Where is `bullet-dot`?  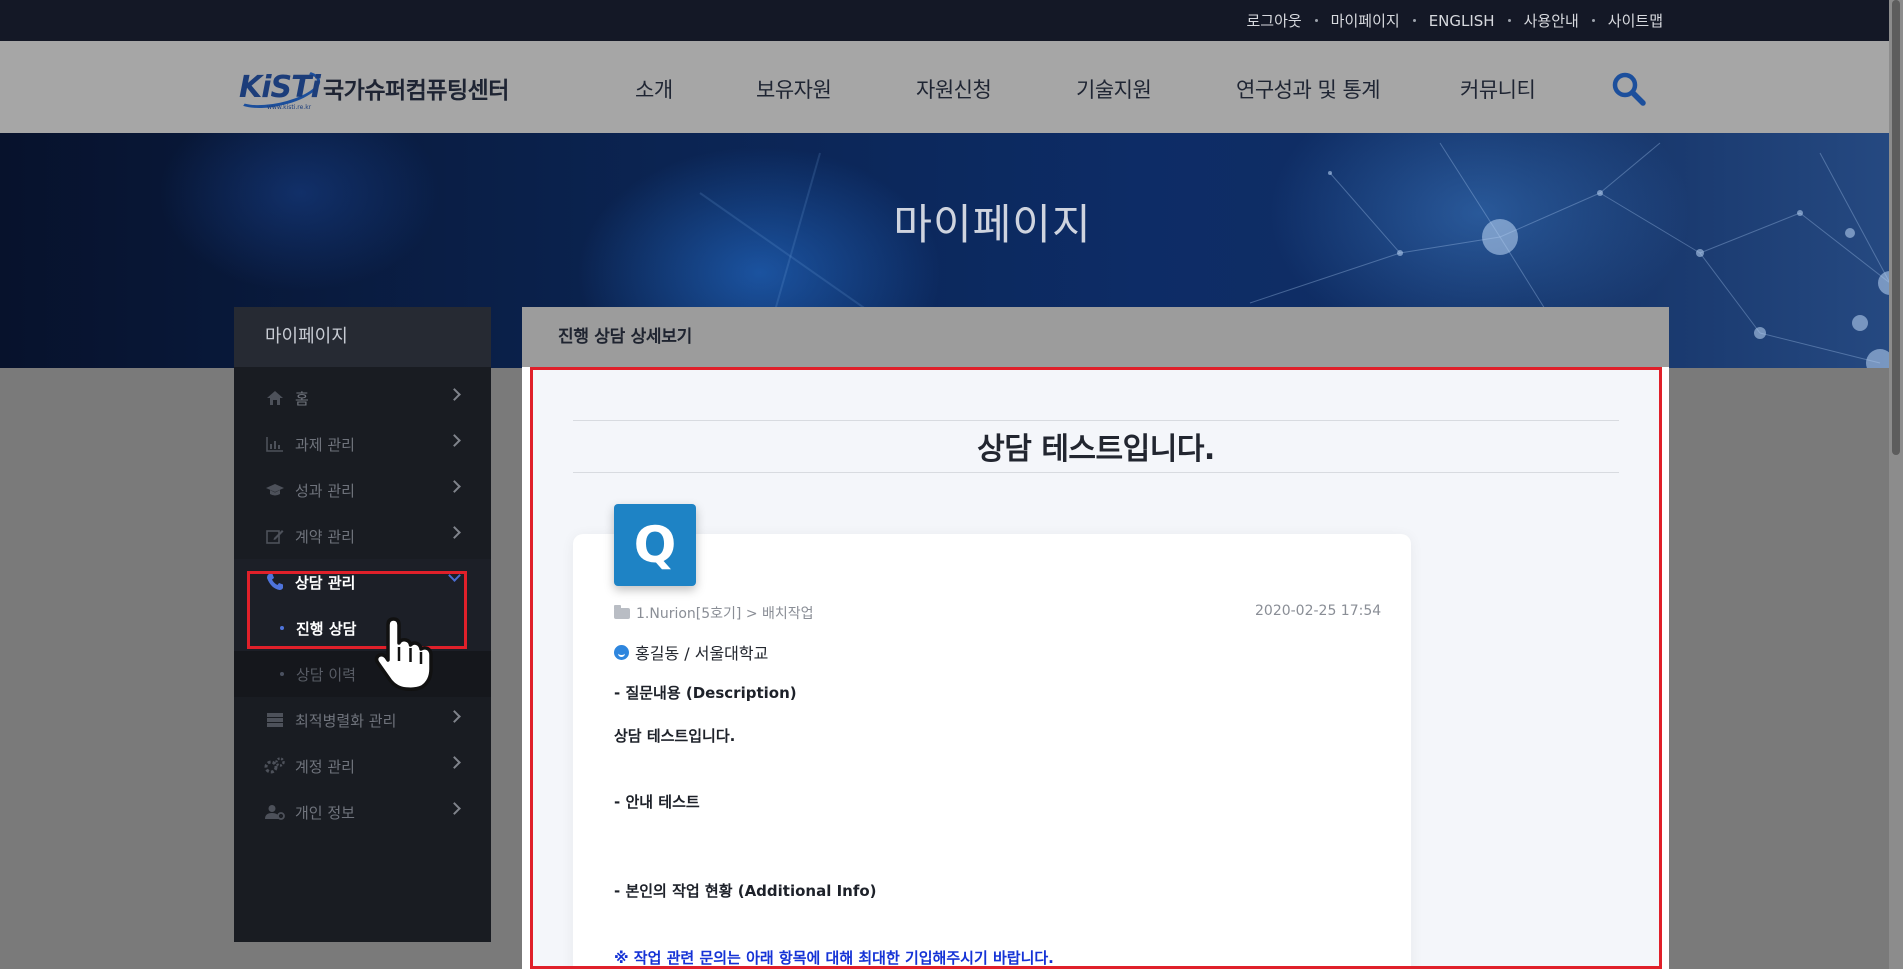
bullet-dot is located at coordinates (282, 674).